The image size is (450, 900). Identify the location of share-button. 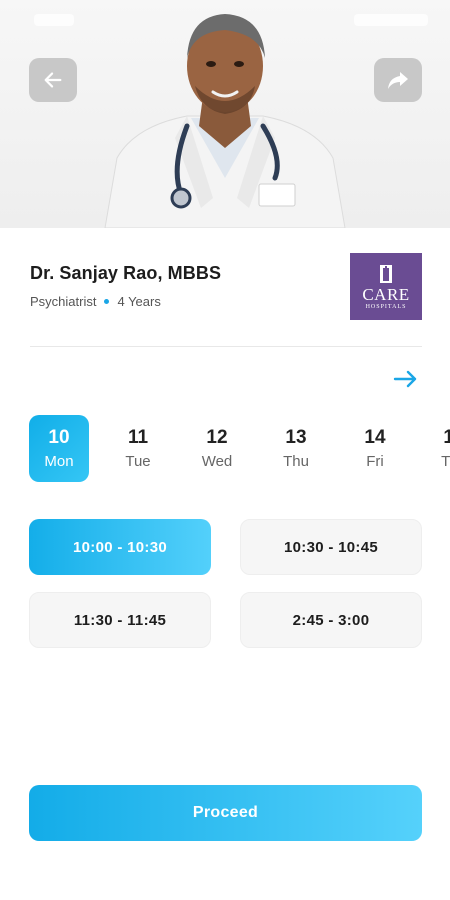
(398, 80).